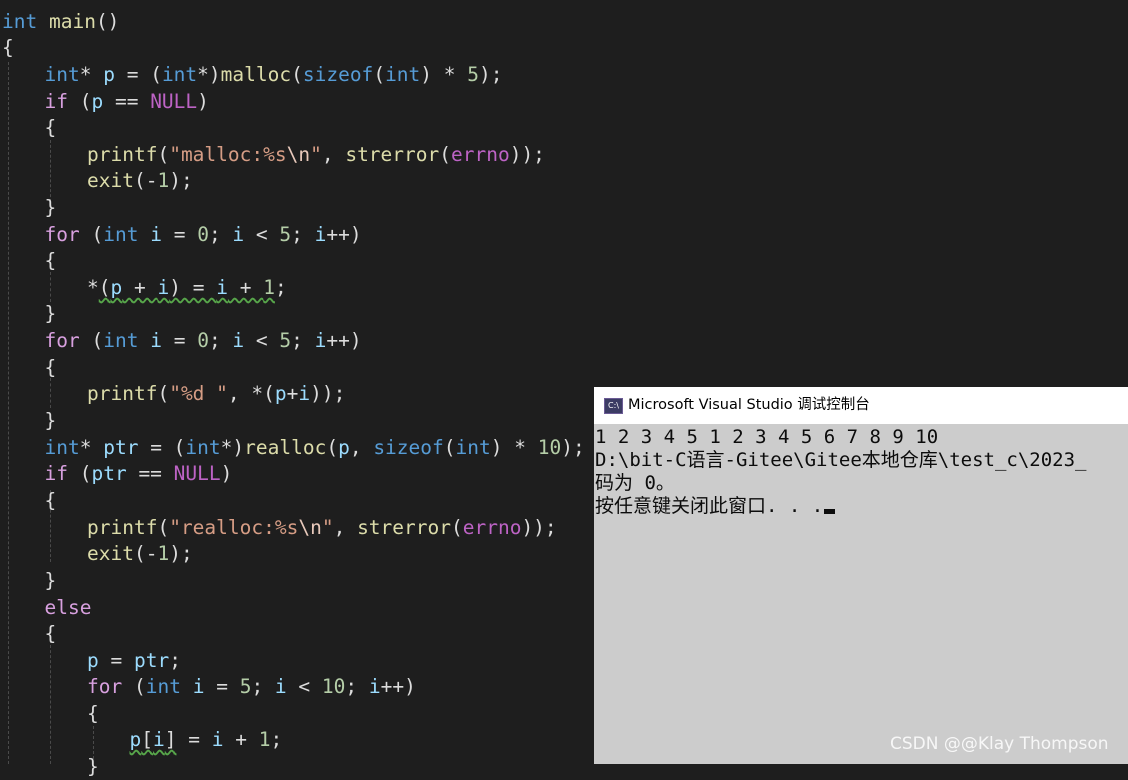 Image resolution: width=1128 pixels, height=780 pixels. What do you see at coordinates (140, 287) in the screenshot?
I see `code-token: +` at bounding box center [140, 287].